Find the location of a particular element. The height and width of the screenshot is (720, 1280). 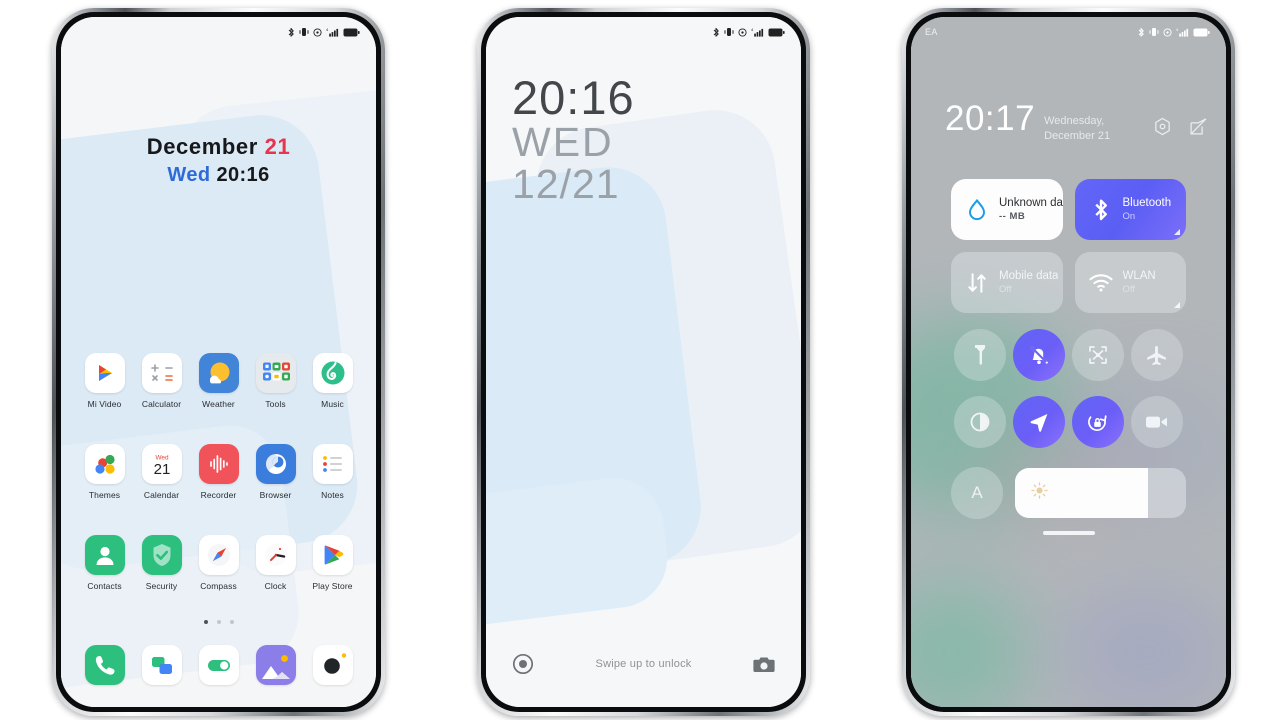

toggle-location is located at coordinates (1039, 422).